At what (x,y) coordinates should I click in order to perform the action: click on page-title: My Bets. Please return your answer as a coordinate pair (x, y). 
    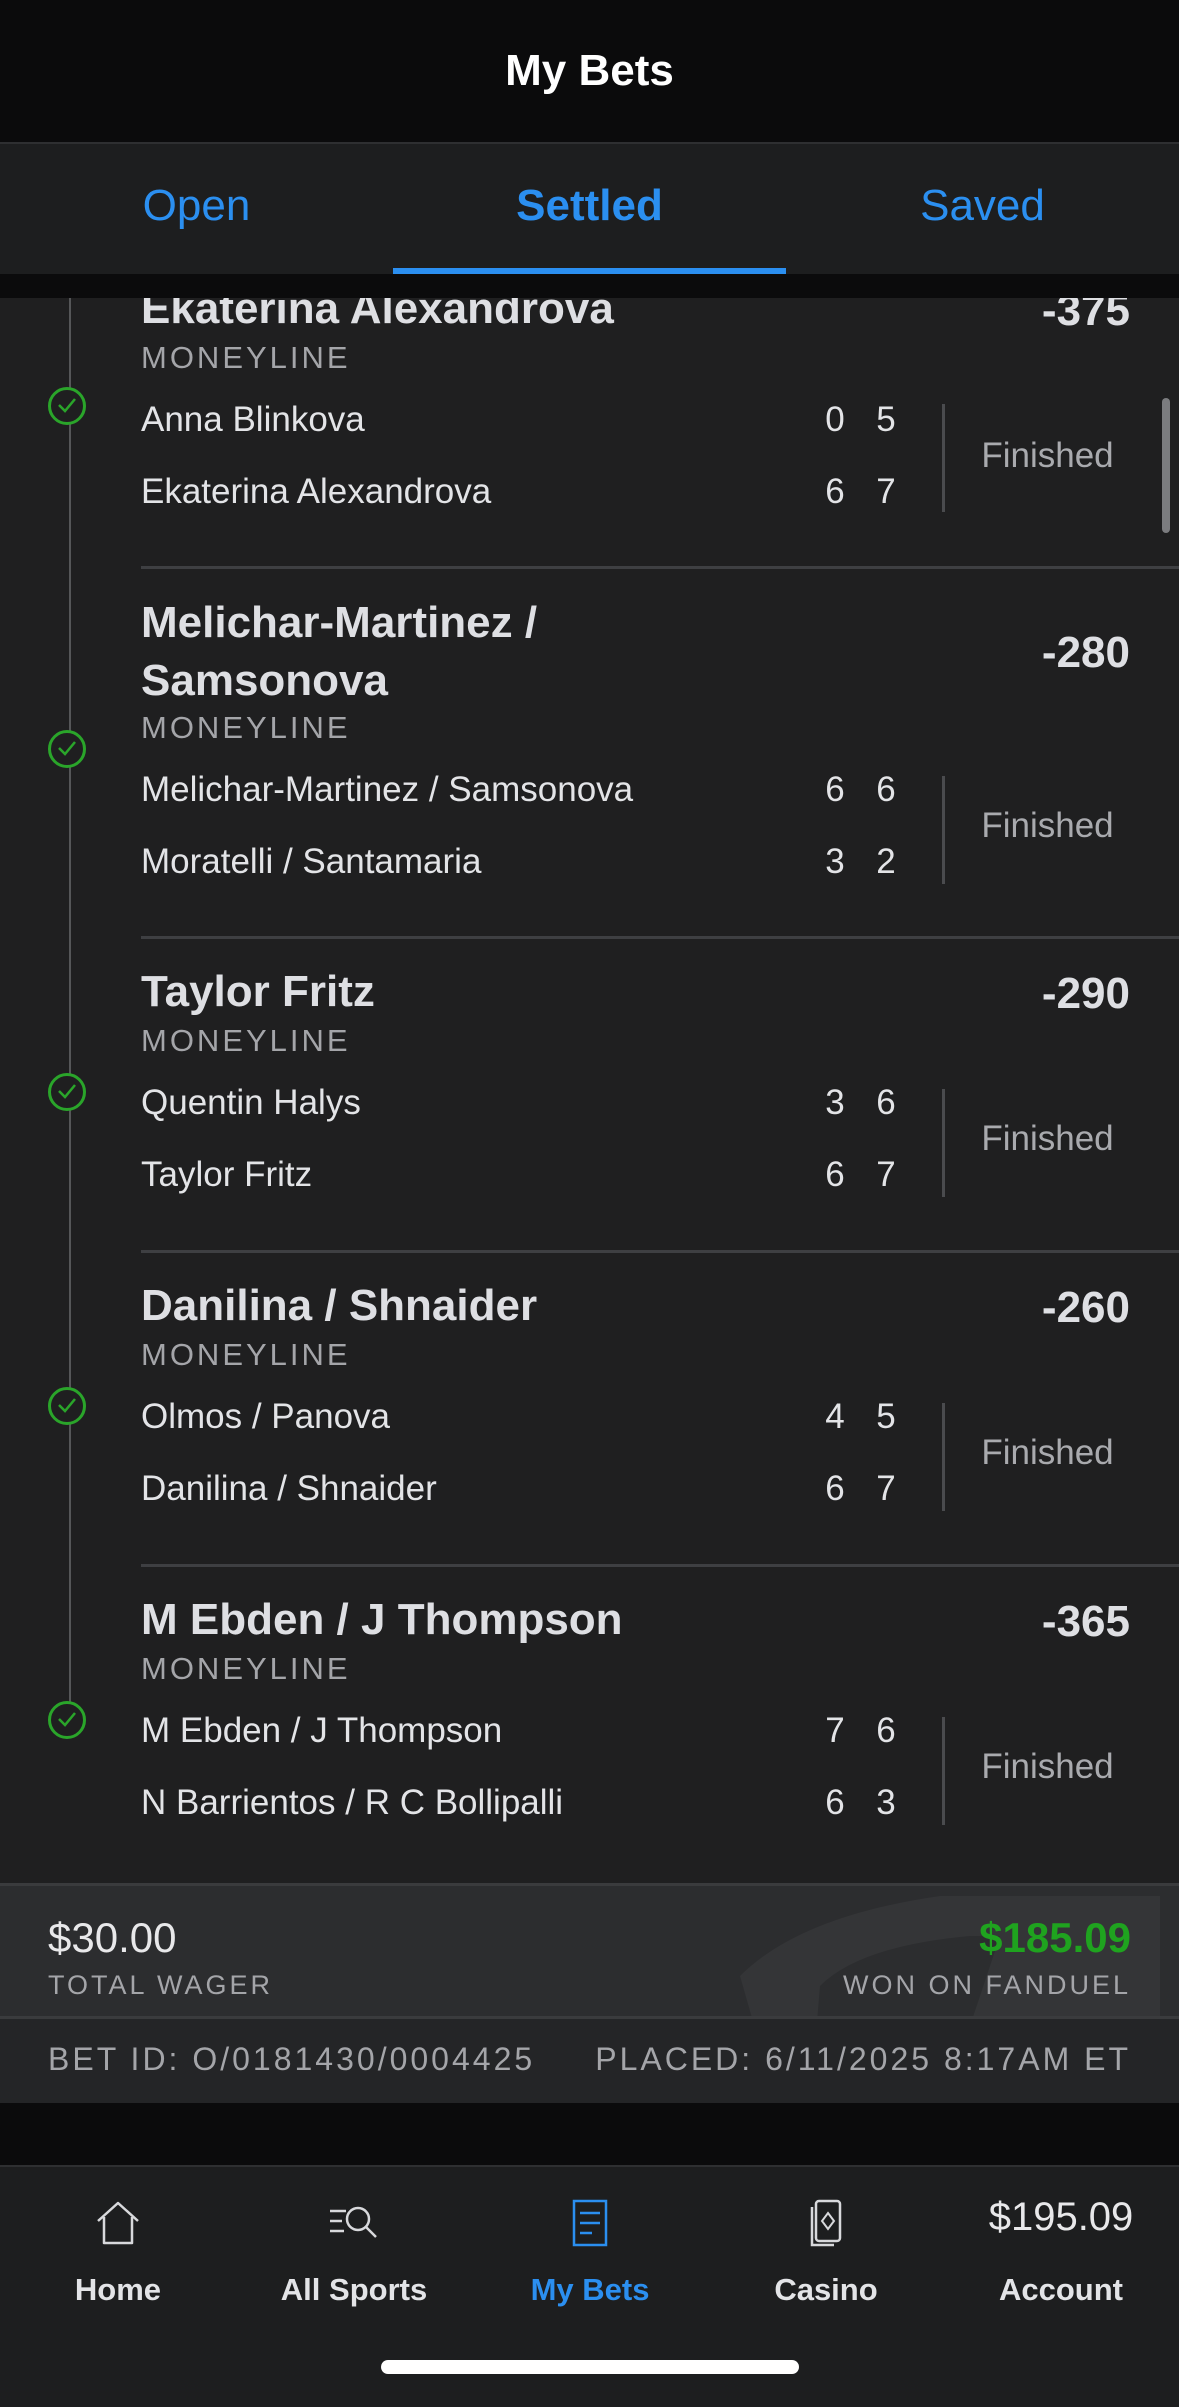
    Looking at the image, I should click on (589, 70).